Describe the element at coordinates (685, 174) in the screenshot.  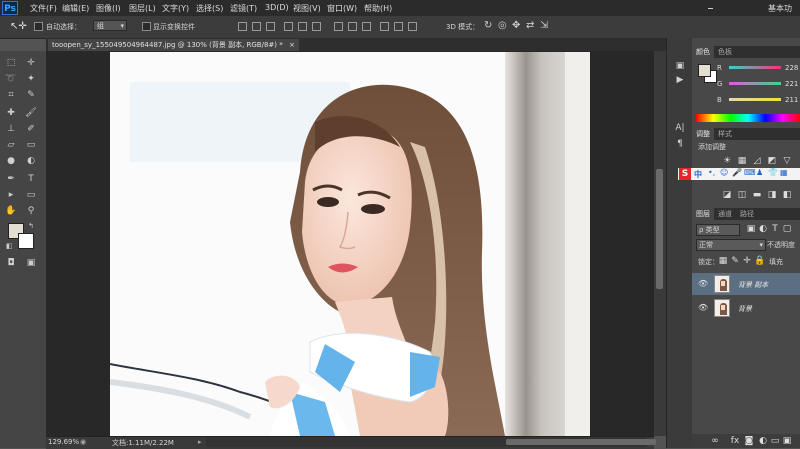
I see `sogou-logo-icon: S` at that location.